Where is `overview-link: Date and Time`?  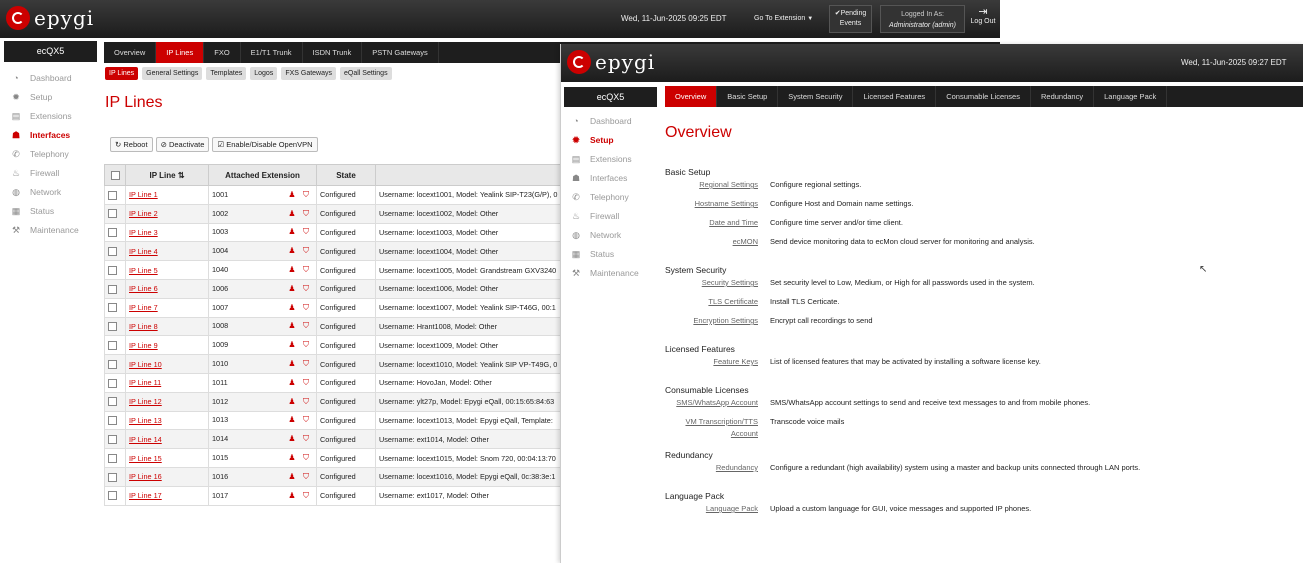
overview-link: Date and Time is located at coordinates (717, 223).